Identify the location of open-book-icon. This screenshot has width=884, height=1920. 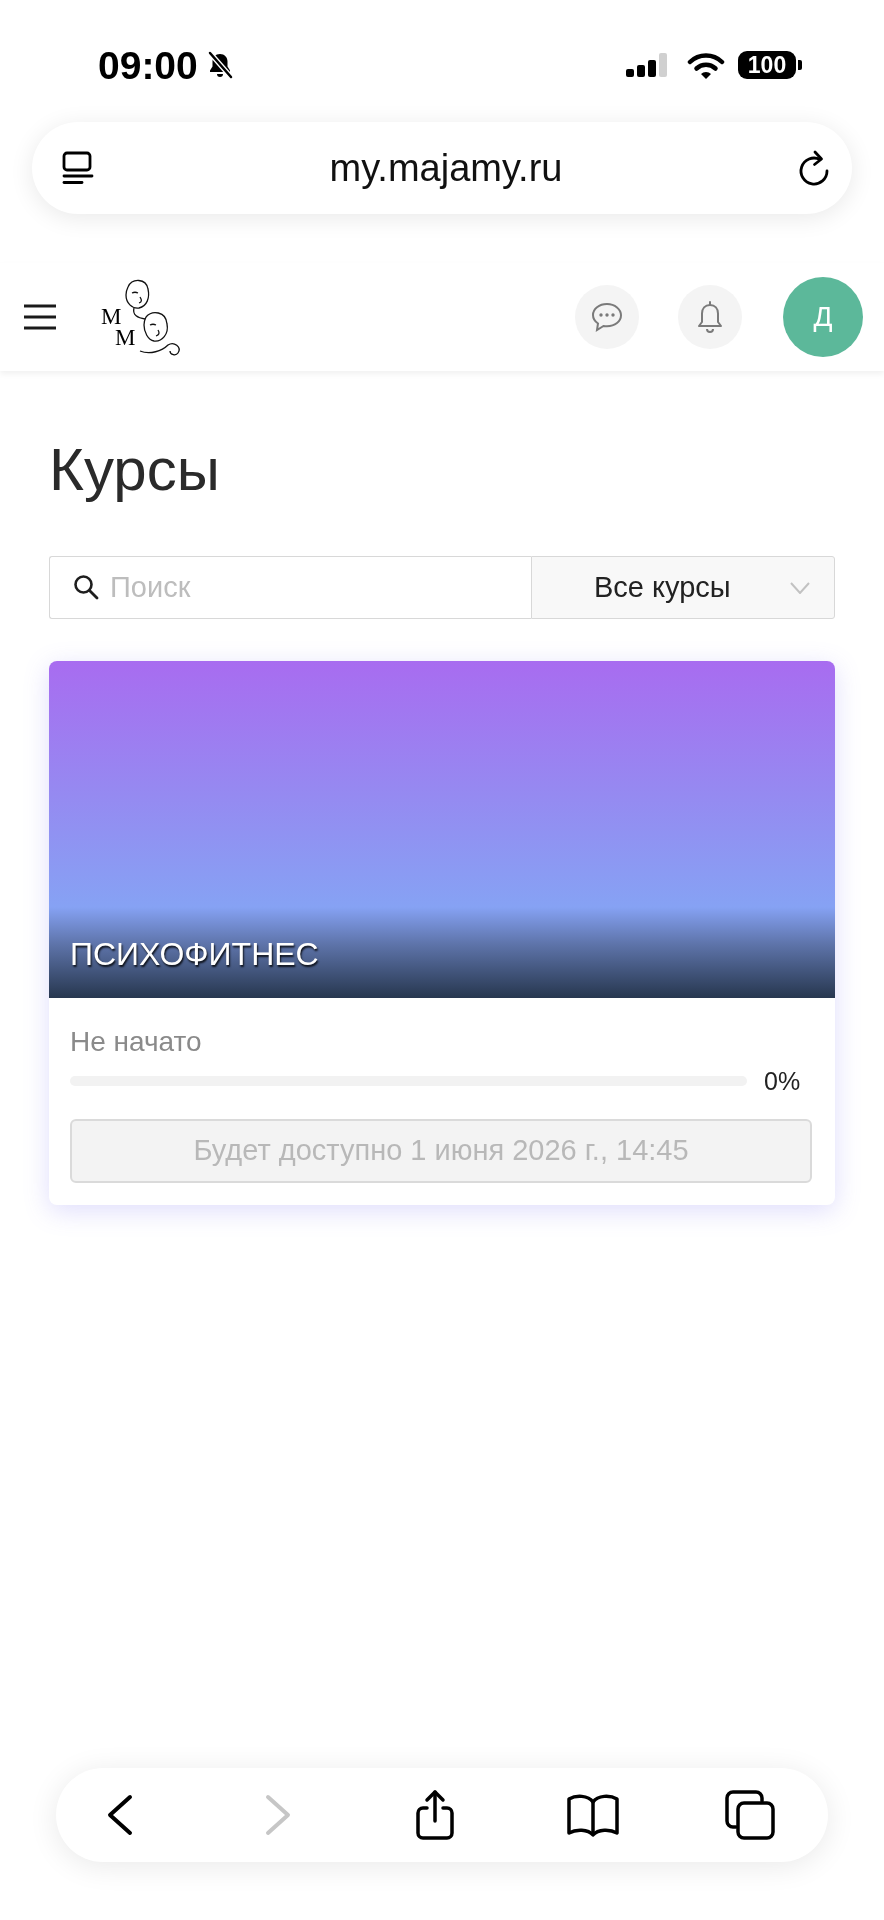
(592, 1815).